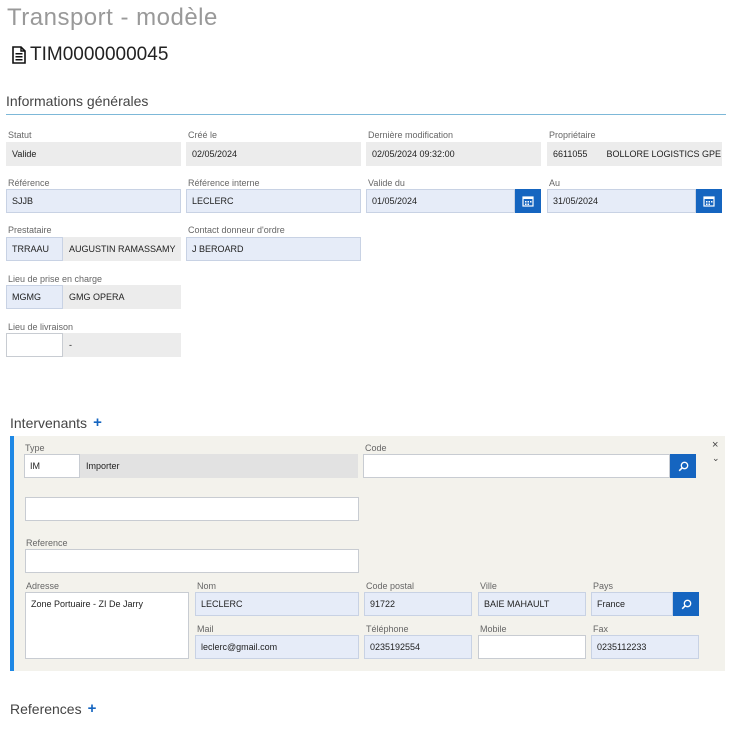 The width and height of the screenshot is (755, 732). What do you see at coordinates (572, 135) in the screenshot?
I see `proprietaire-label: Propriétaire` at bounding box center [572, 135].